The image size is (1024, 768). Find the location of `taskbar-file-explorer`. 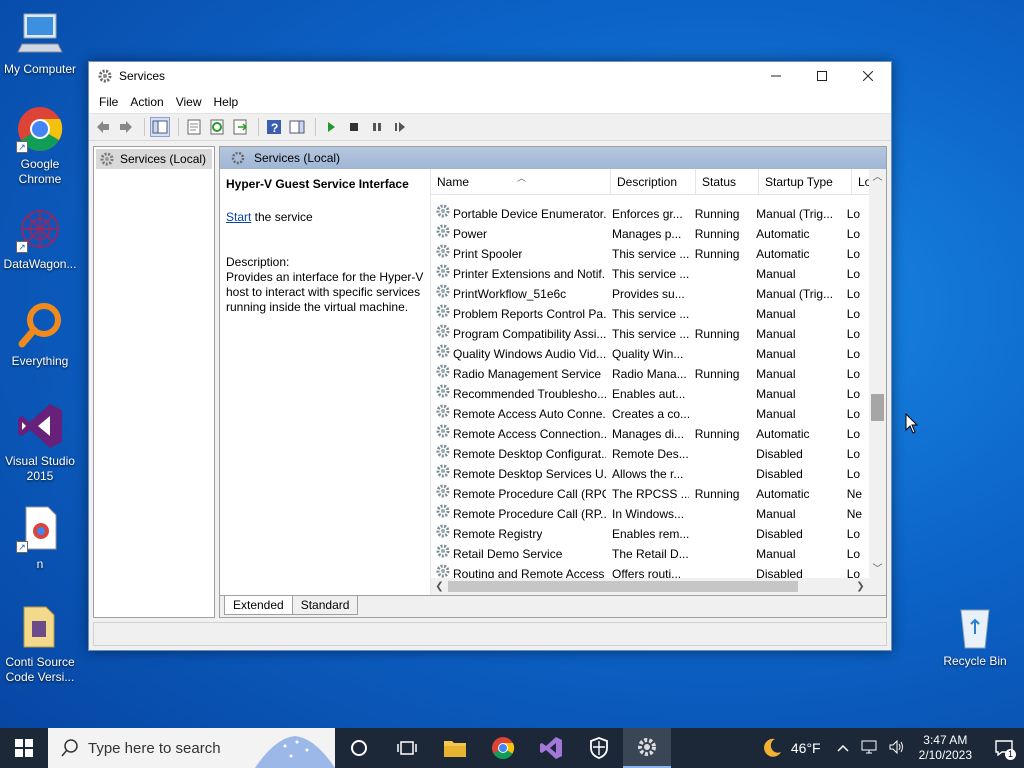

taskbar-file-explorer is located at coordinates (455, 748).